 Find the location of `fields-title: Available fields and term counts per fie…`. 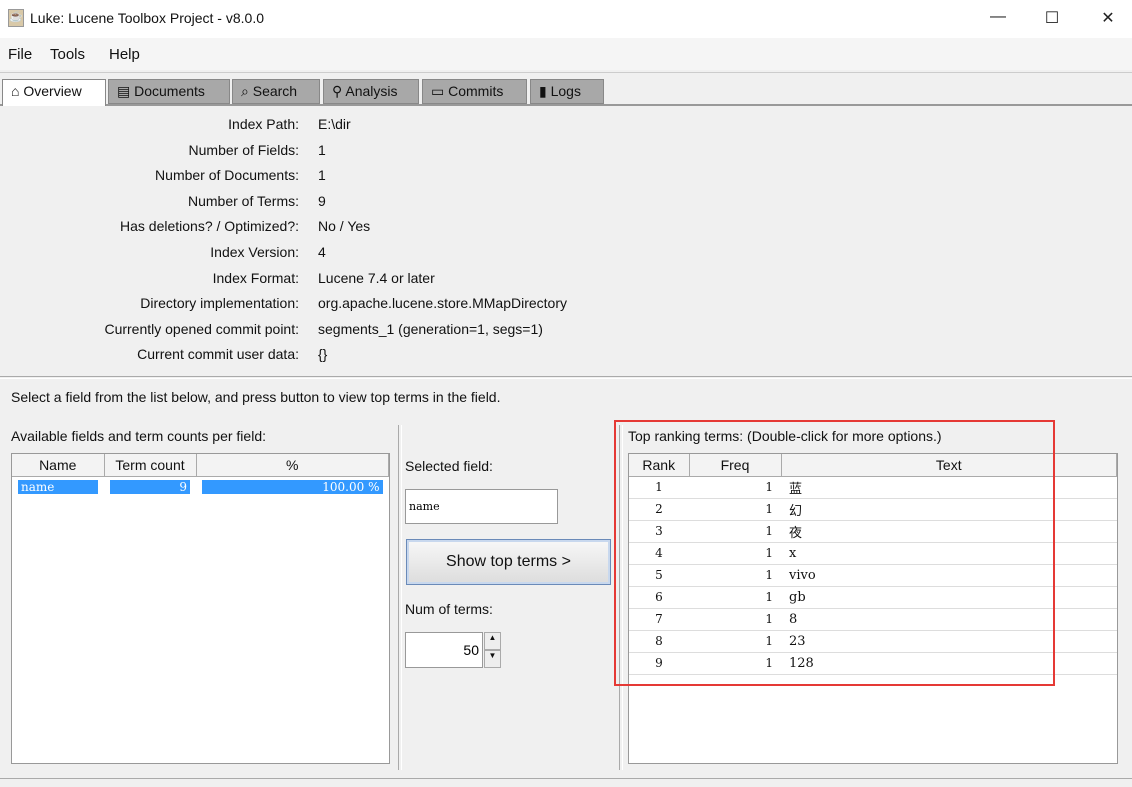

fields-title: Available fields and term counts per fie… is located at coordinates (138, 436).